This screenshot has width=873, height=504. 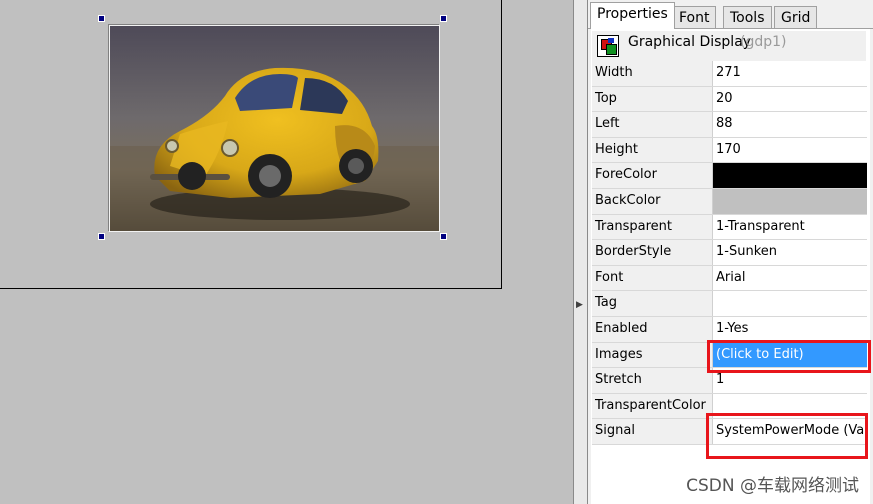 What do you see at coordinates (690, 42) in the screenshot?
I see `object-name: Graphical Display` at bounding box center [690, 42].